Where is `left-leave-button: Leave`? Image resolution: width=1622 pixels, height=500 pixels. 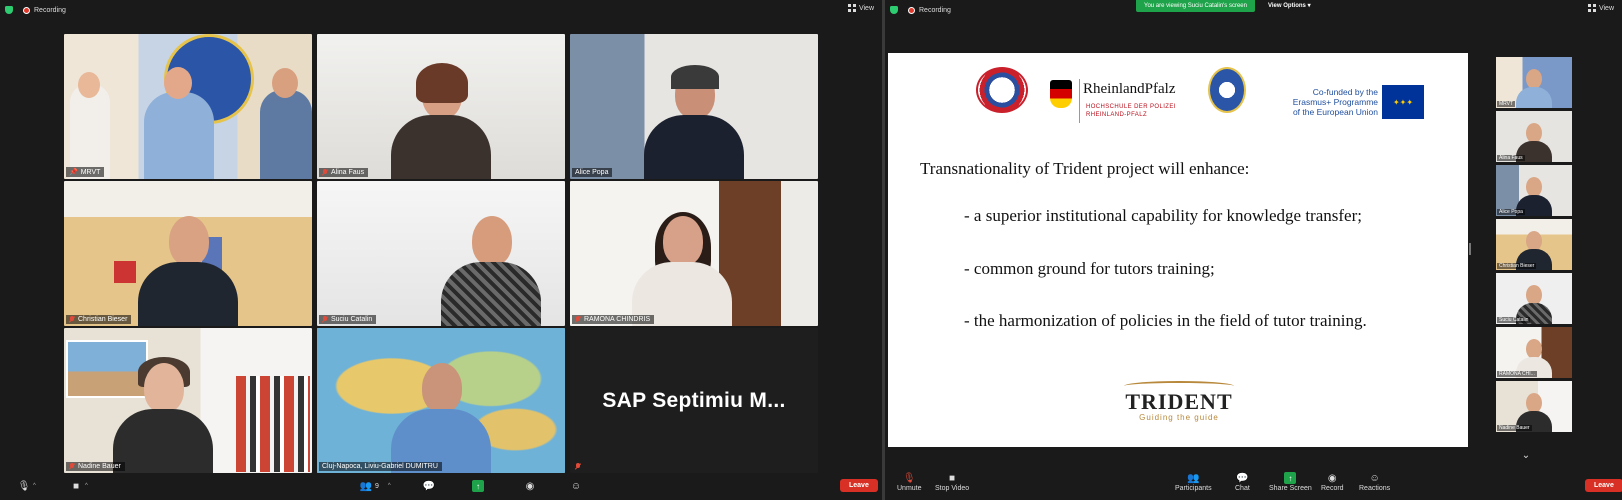
left-leave-button: Leave is located at coordinates (859, 485).